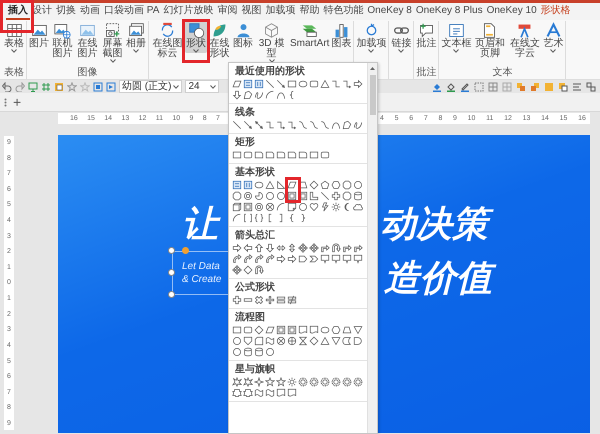  I want to click on wave-icon, so click(270, 341).